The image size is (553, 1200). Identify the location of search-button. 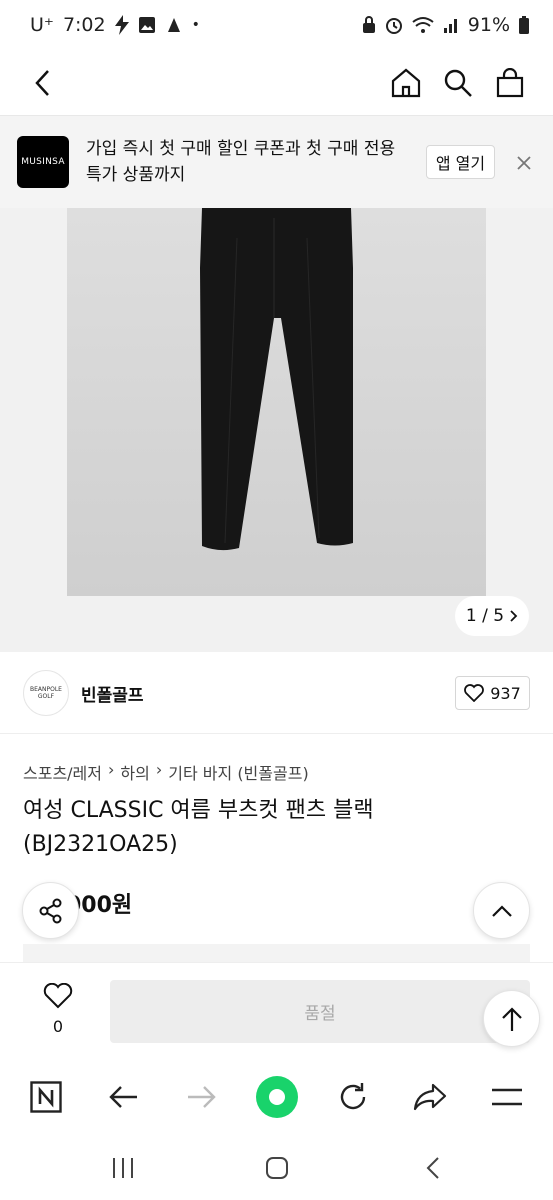
(458, 83).